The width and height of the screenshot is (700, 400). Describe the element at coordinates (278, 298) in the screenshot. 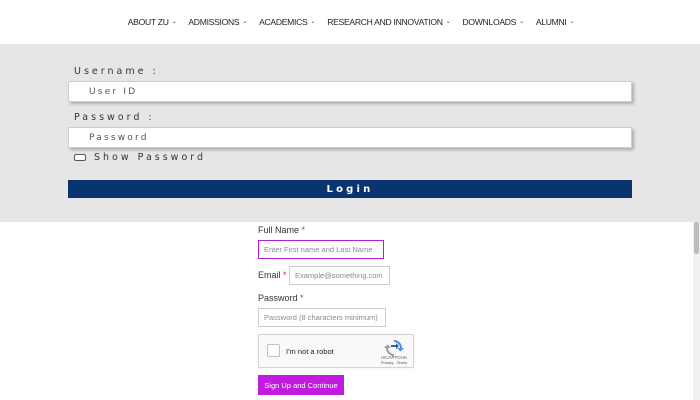

I see `password-label-text: Password` at that location.